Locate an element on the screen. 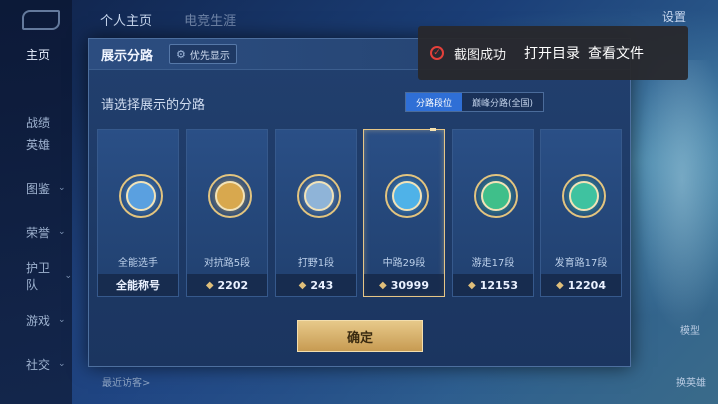 The image size is (718, 404). selected-marker is located at coordinates (433, 129).